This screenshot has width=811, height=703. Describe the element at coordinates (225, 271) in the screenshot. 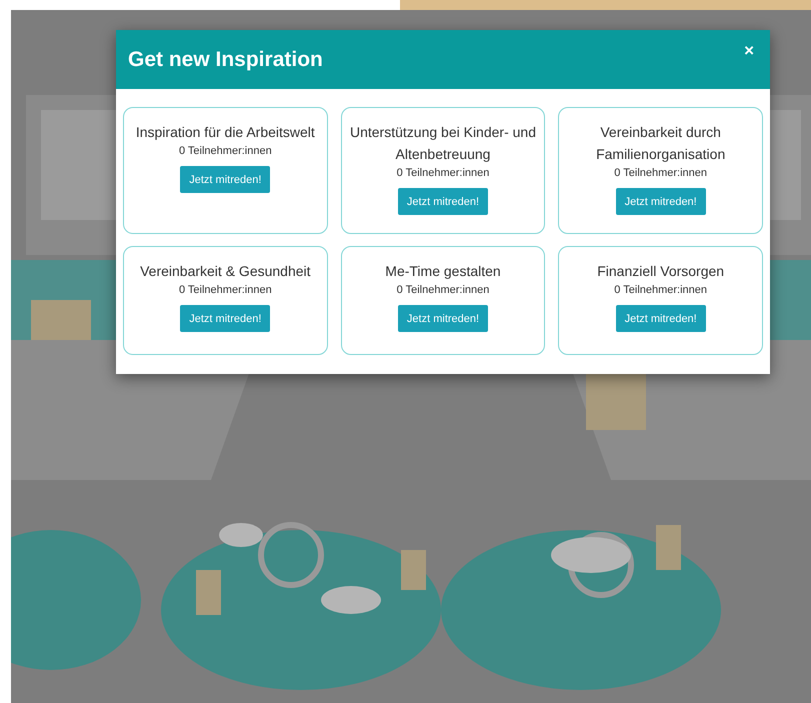

I see `topic-title: Vereinbarkeit & Gesundheit` at that location.